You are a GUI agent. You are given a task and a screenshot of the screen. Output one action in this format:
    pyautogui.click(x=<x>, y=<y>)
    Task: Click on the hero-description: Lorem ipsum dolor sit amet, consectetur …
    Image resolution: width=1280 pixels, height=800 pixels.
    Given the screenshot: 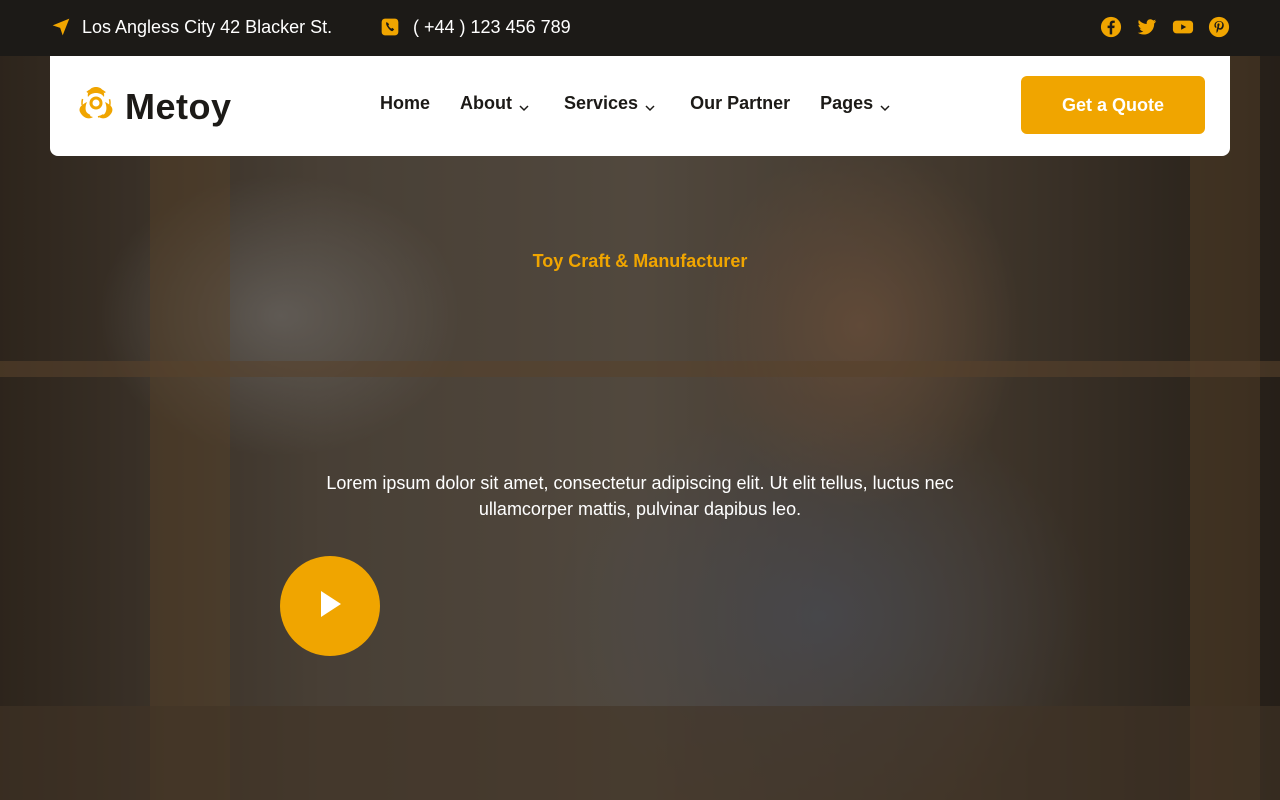 What is the action you would take?
    pyautogui.click(x=640, y=496)
    